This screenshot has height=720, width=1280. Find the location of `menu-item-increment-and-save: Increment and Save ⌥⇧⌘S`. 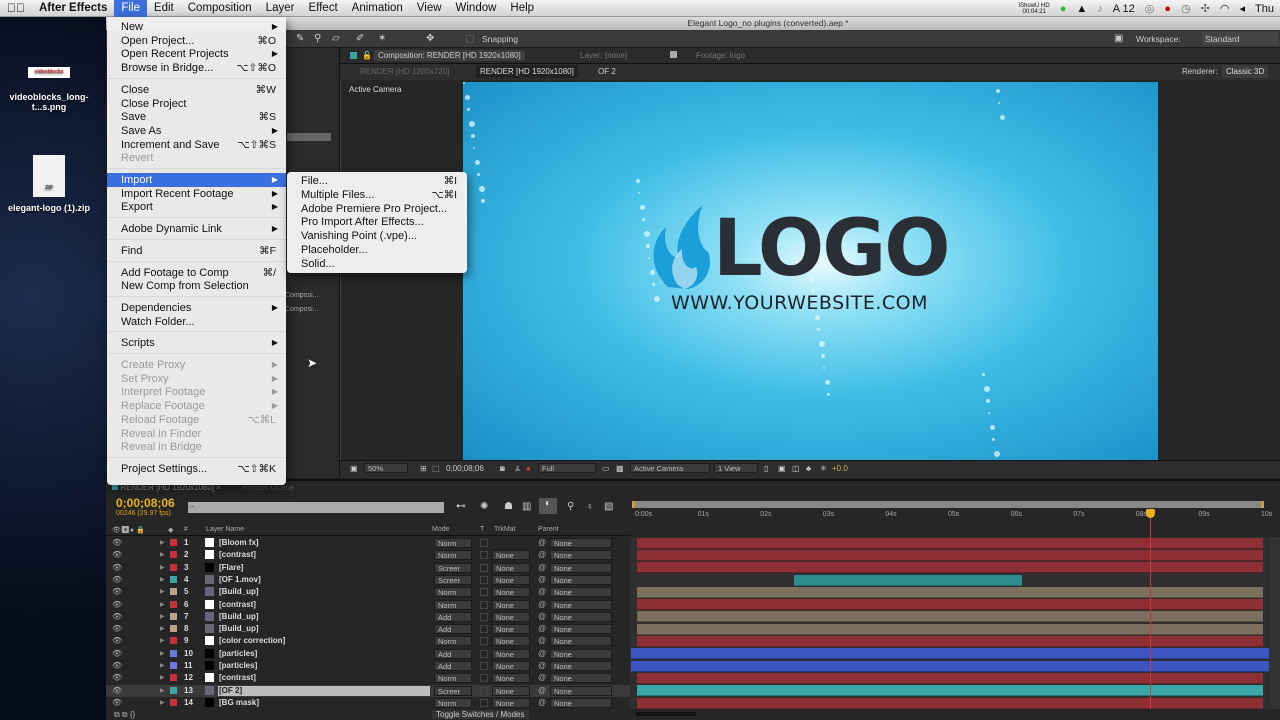

menu-item-increment-and-save: Increment and Save ⌥⇧⌘S is located at coordinates (196, 145).